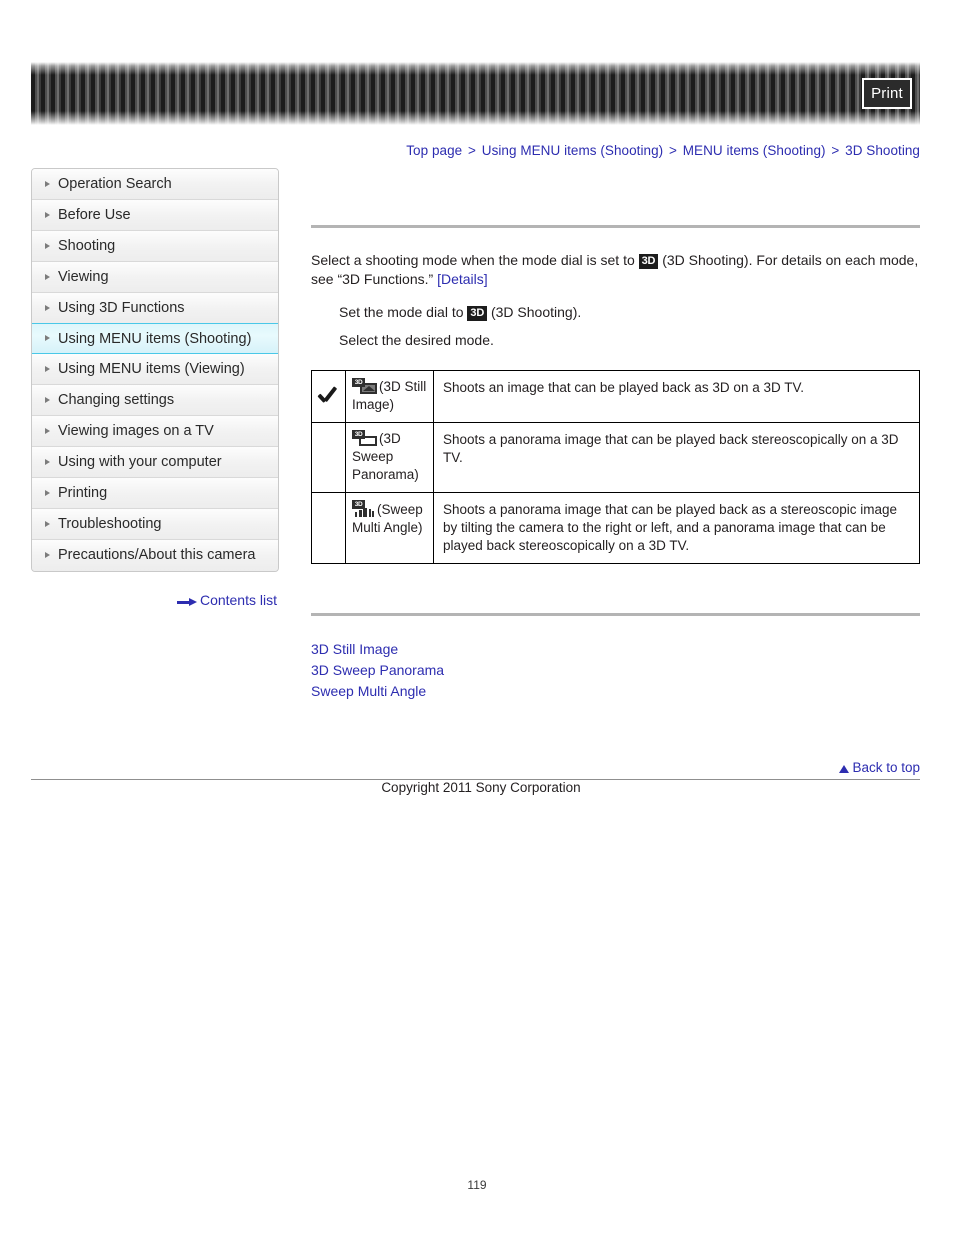 The height and width of the screenshot is (1235, 954). I want to click on arrow-right-icon, so click(186, 602).